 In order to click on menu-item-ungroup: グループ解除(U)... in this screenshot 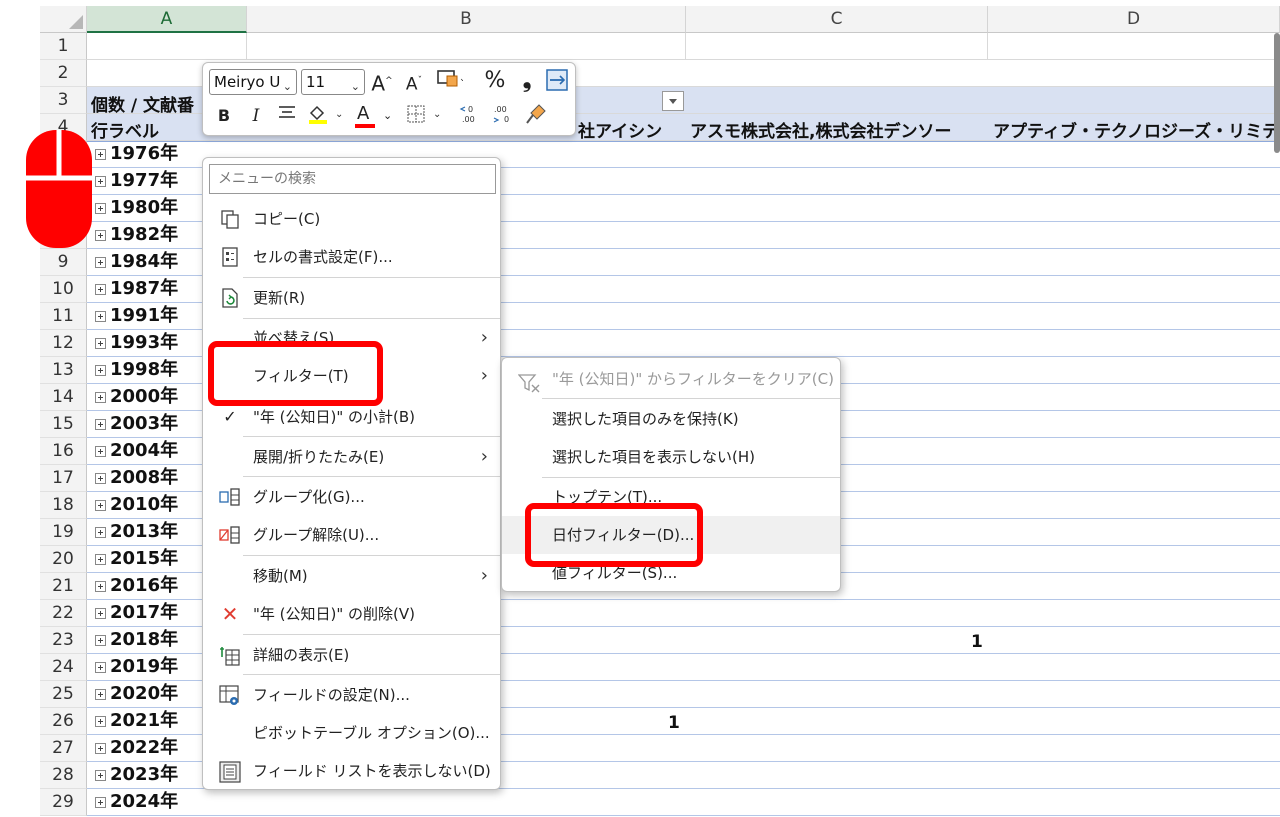, I will do `click(351, 535)`.